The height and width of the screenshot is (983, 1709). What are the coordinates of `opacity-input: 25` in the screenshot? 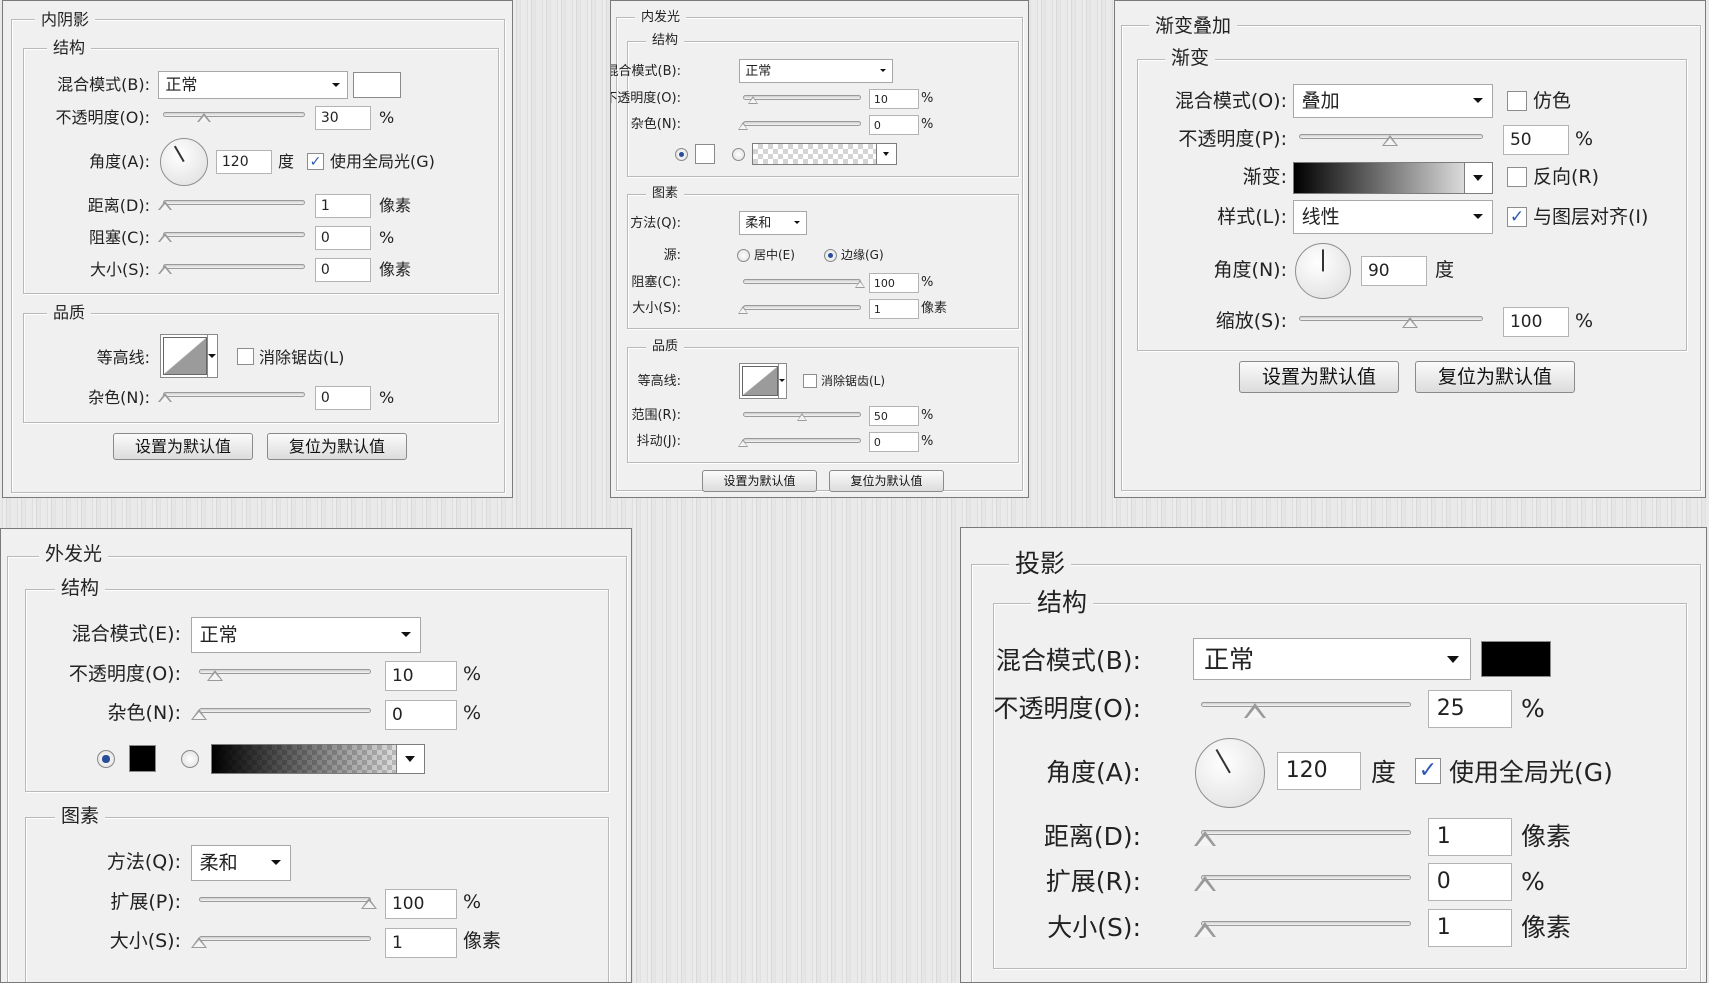 It's located at (1470, 709).